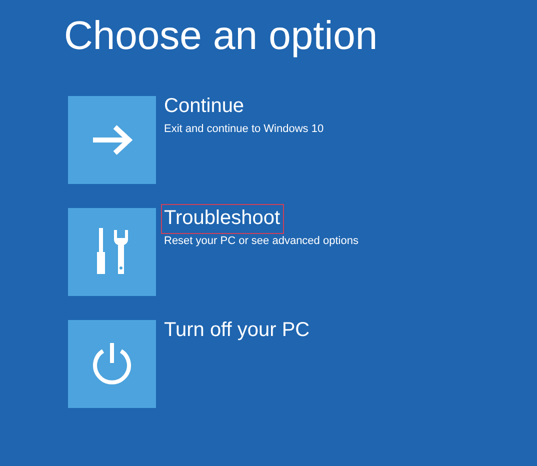 Image resolution: width=537 pixels, height=466 pixels. I want to click on arrow-icon, so click(112, 140).